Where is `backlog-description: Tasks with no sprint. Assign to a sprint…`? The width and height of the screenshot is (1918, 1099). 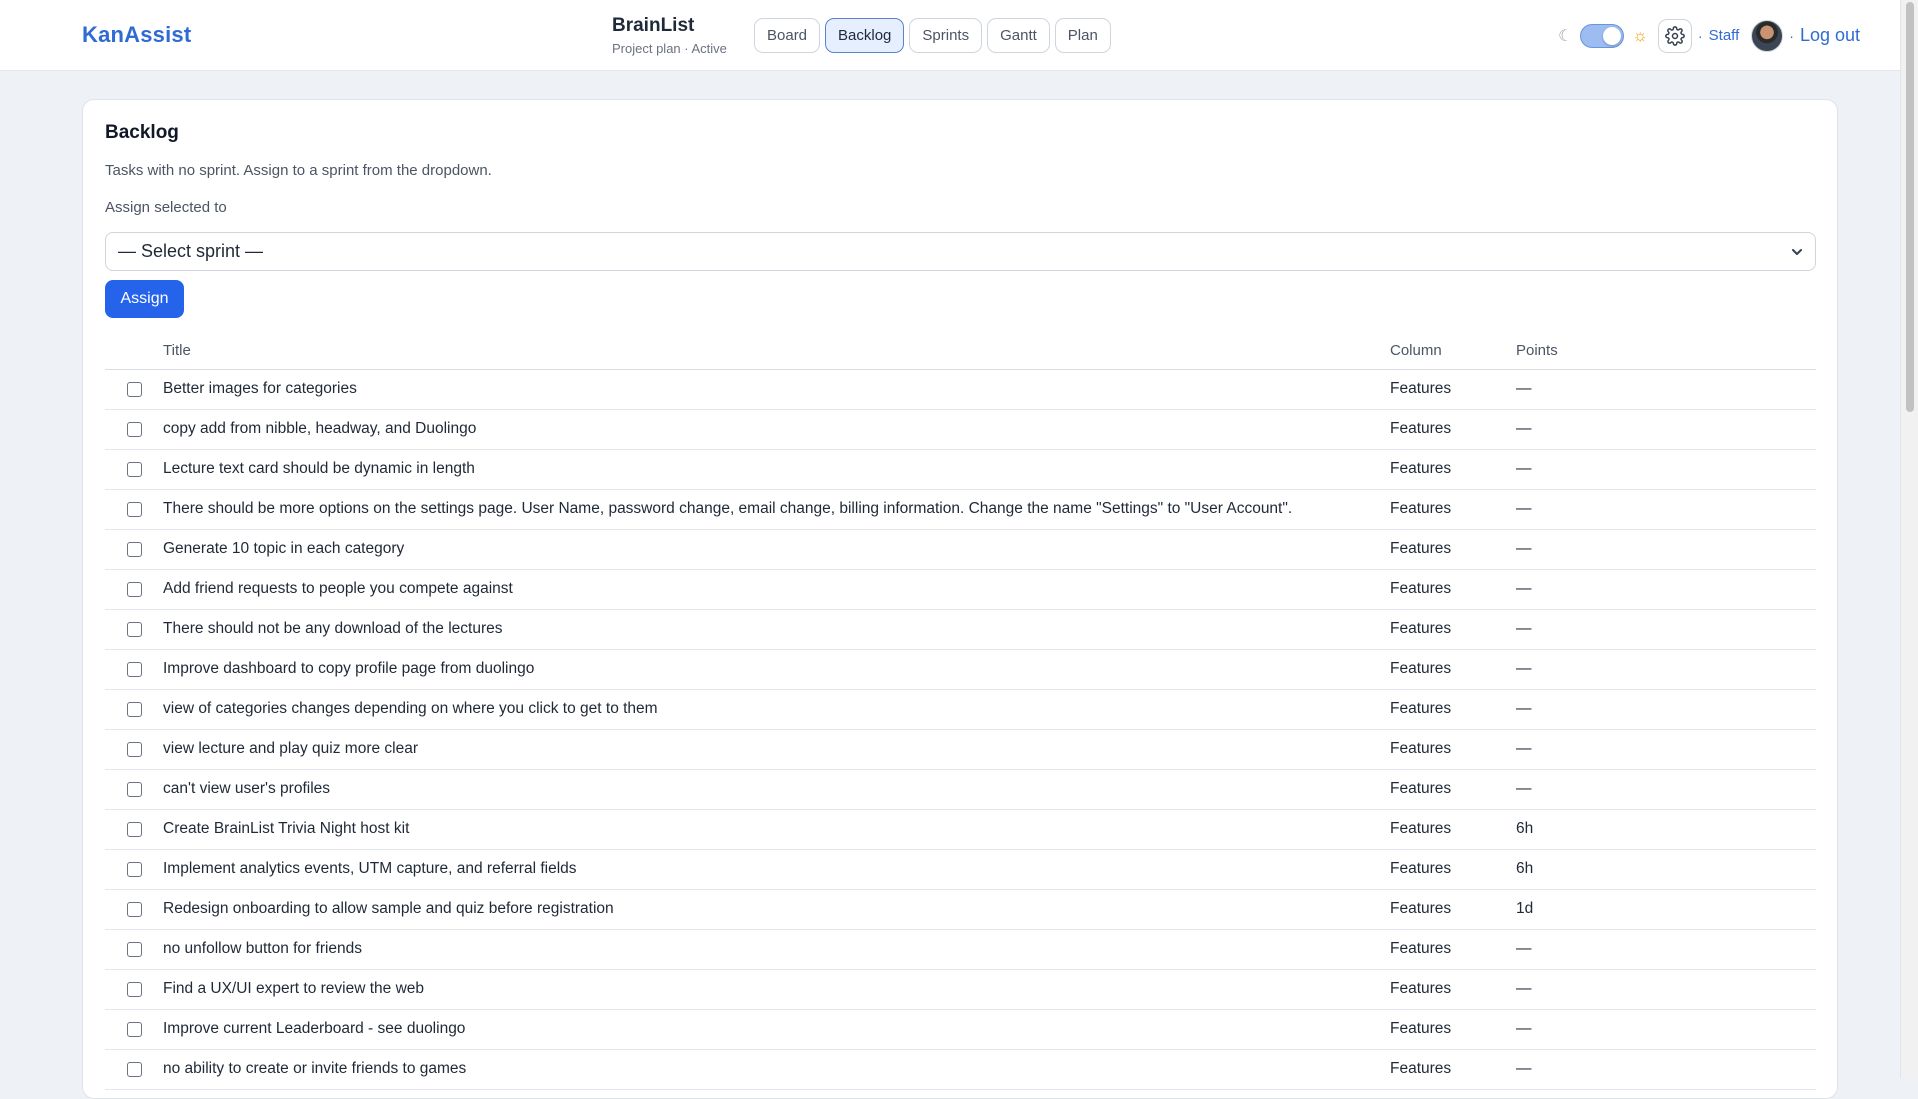 backlog-description: Tasks with no sprint. Assign to a sprint… is located at coordinates (298, 170).